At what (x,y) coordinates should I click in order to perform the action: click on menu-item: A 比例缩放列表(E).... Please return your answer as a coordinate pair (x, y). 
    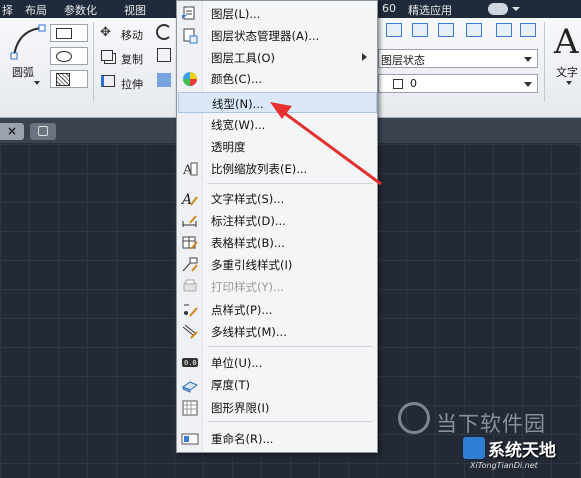
    Looking at the image, I should click on (277, 168).